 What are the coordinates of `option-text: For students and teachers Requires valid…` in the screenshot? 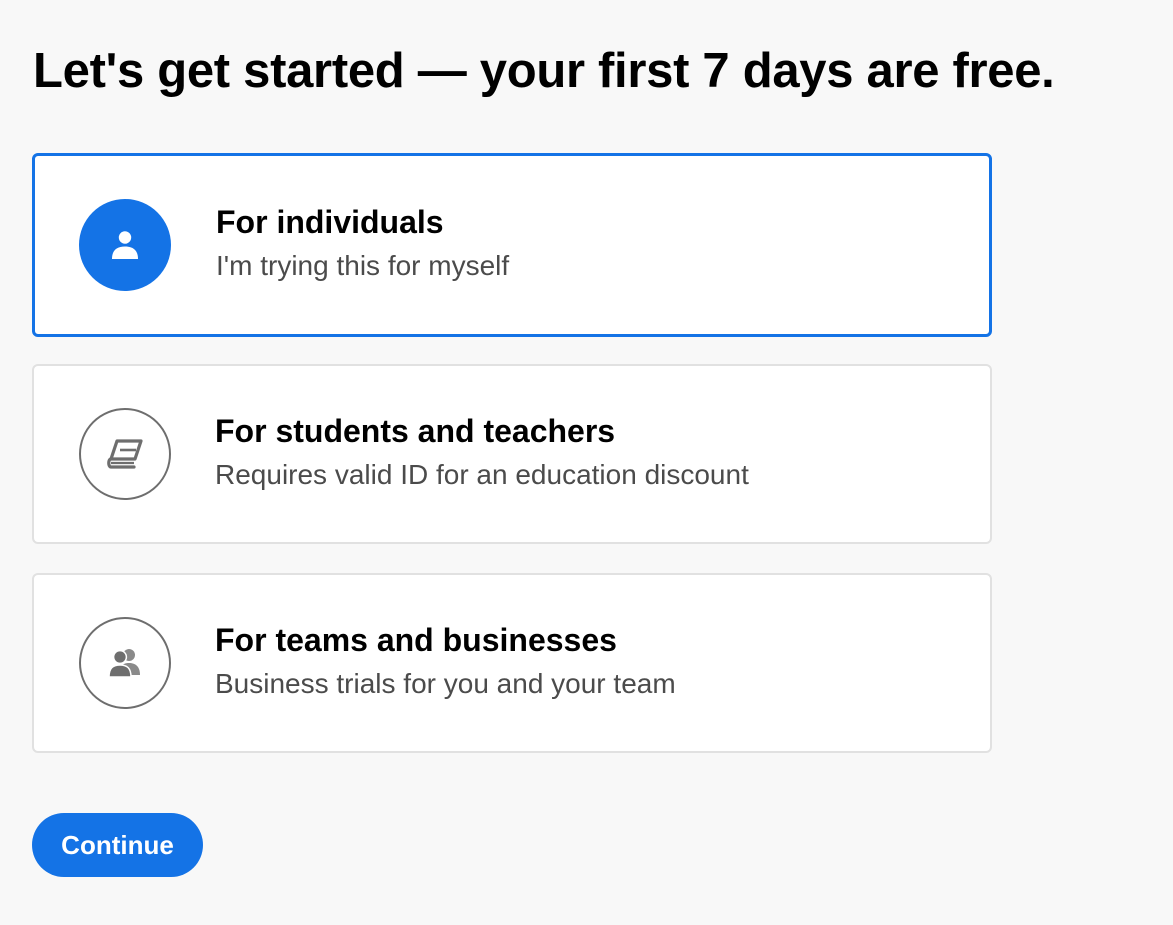 It's located at (482, 453).